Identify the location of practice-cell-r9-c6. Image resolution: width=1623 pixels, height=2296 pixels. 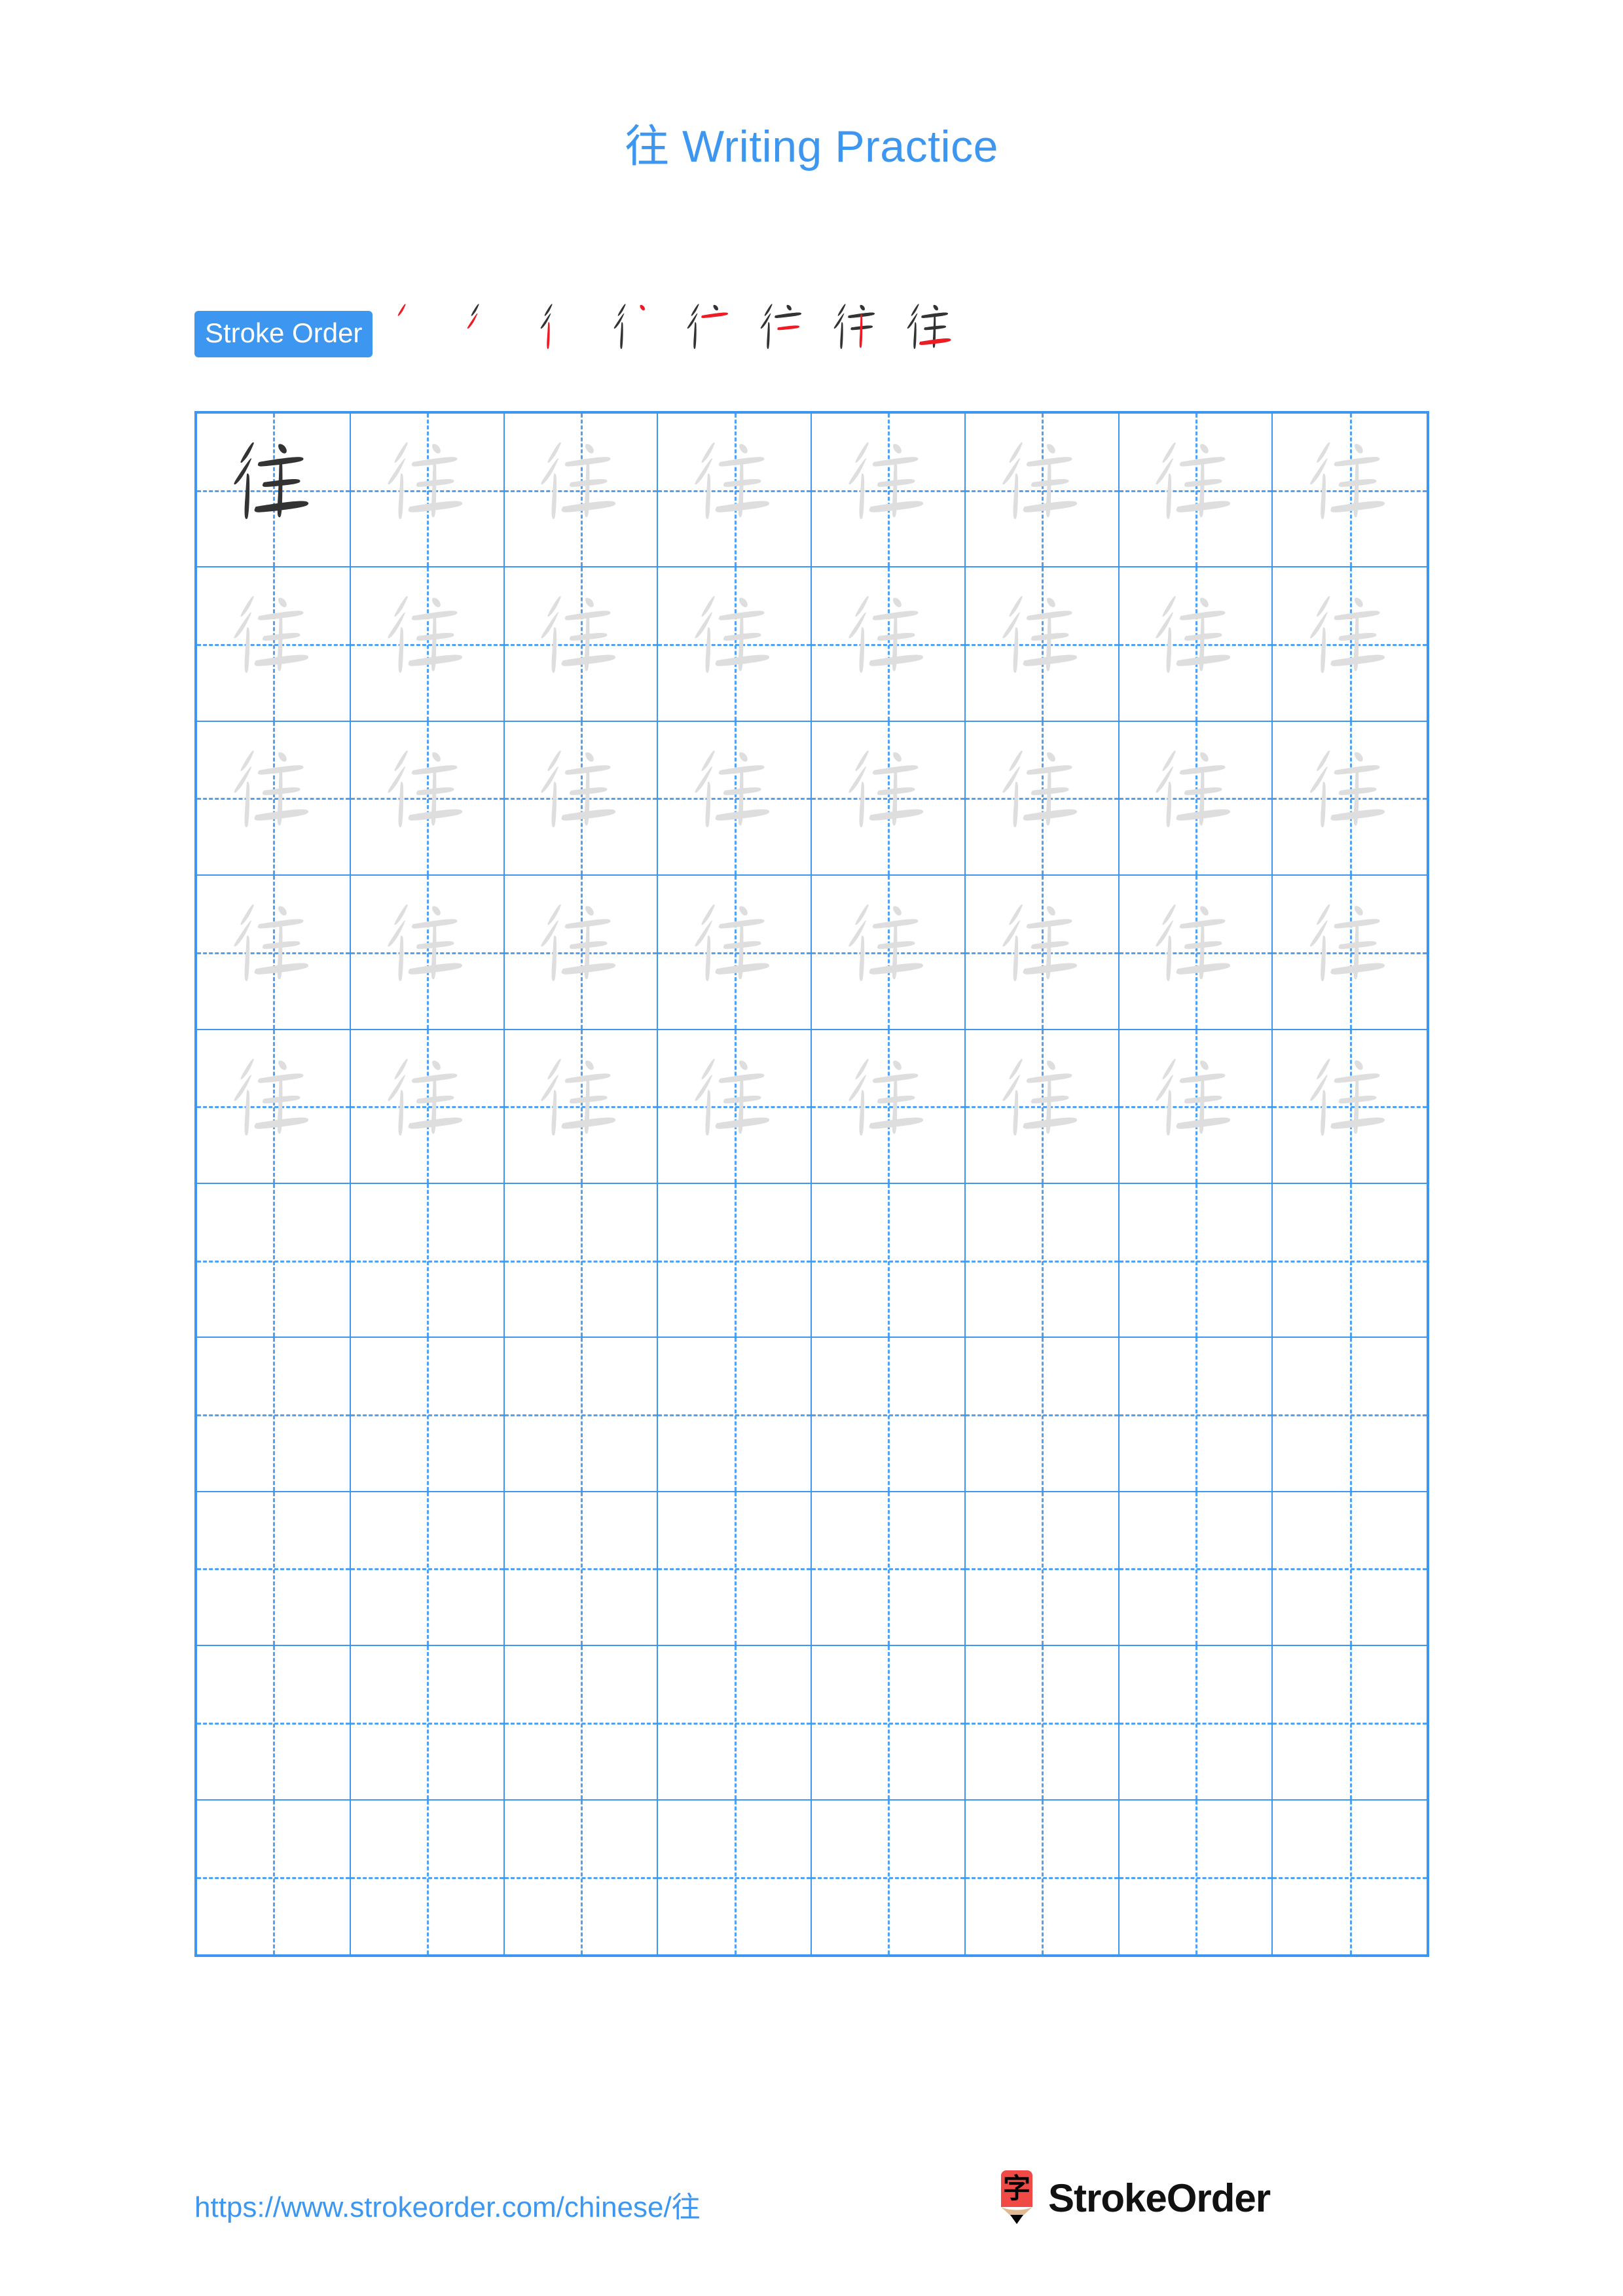
(1042, 1723).